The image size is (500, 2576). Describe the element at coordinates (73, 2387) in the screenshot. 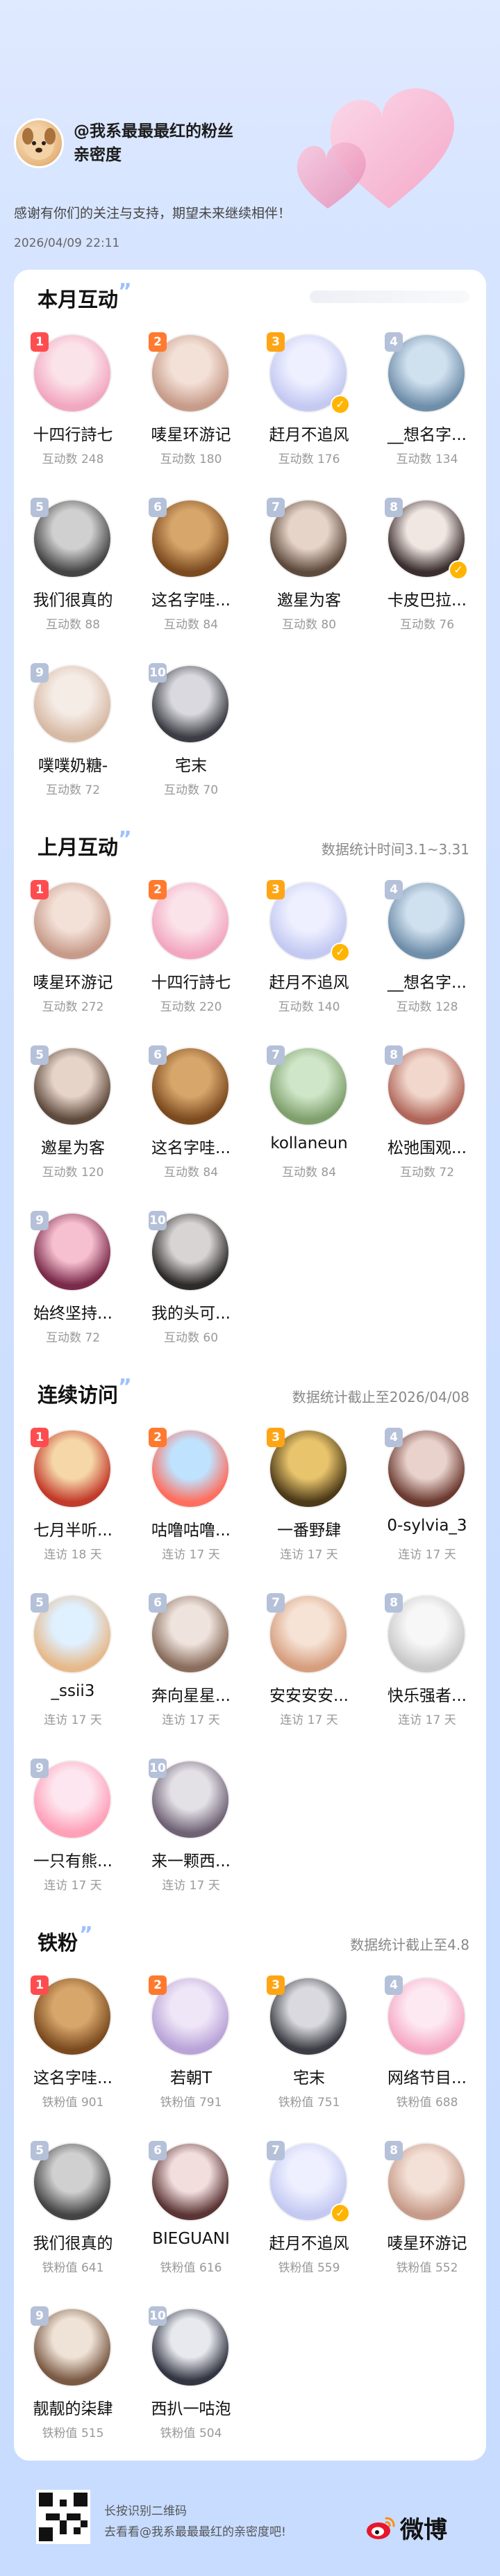

I see `fan-item: 9 靓靓的柒肆 铁粉值 515` at that location.